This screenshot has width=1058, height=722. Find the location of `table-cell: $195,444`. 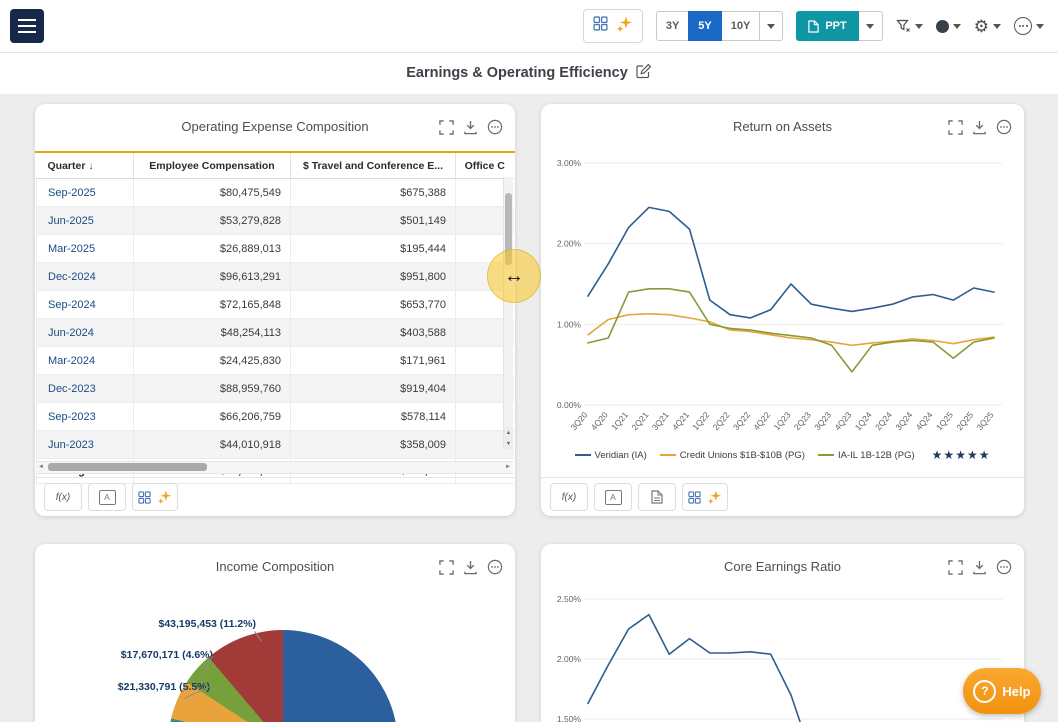

table-cell: $195,444 is located at coordinates (373, 248).